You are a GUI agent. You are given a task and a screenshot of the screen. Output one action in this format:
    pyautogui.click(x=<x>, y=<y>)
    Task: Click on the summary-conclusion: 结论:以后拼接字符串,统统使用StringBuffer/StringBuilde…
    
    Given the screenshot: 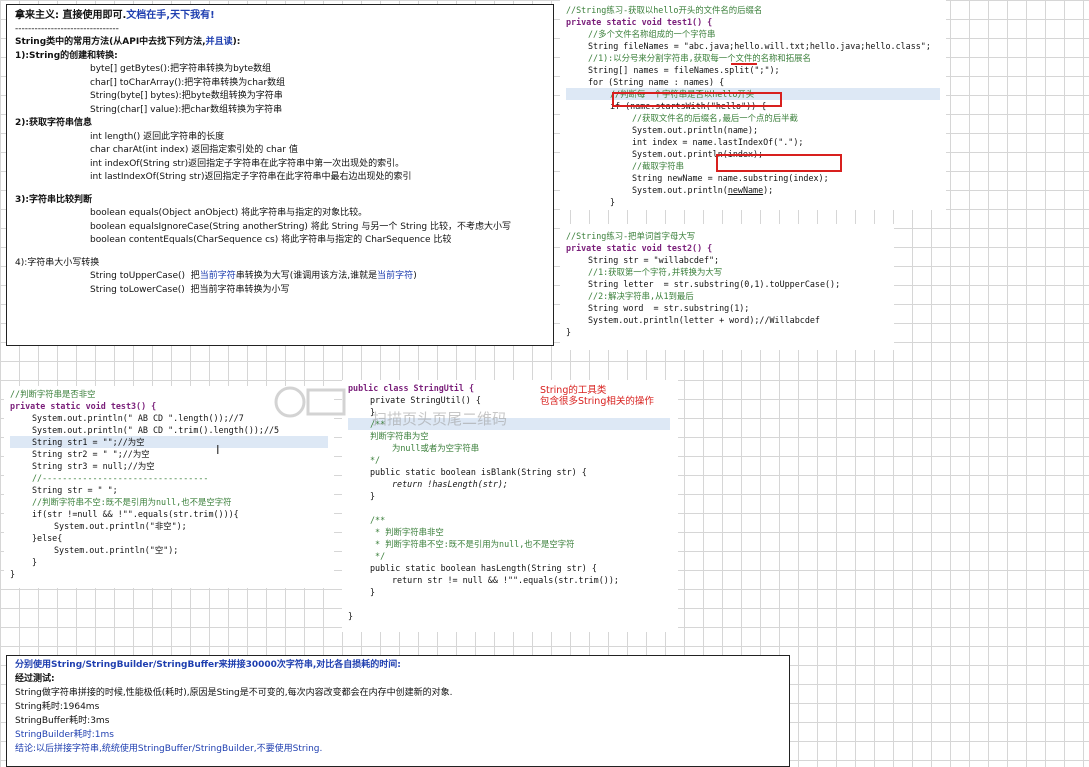 What is the action you would take?
    pyautogui.click(x=169, y=749)
    